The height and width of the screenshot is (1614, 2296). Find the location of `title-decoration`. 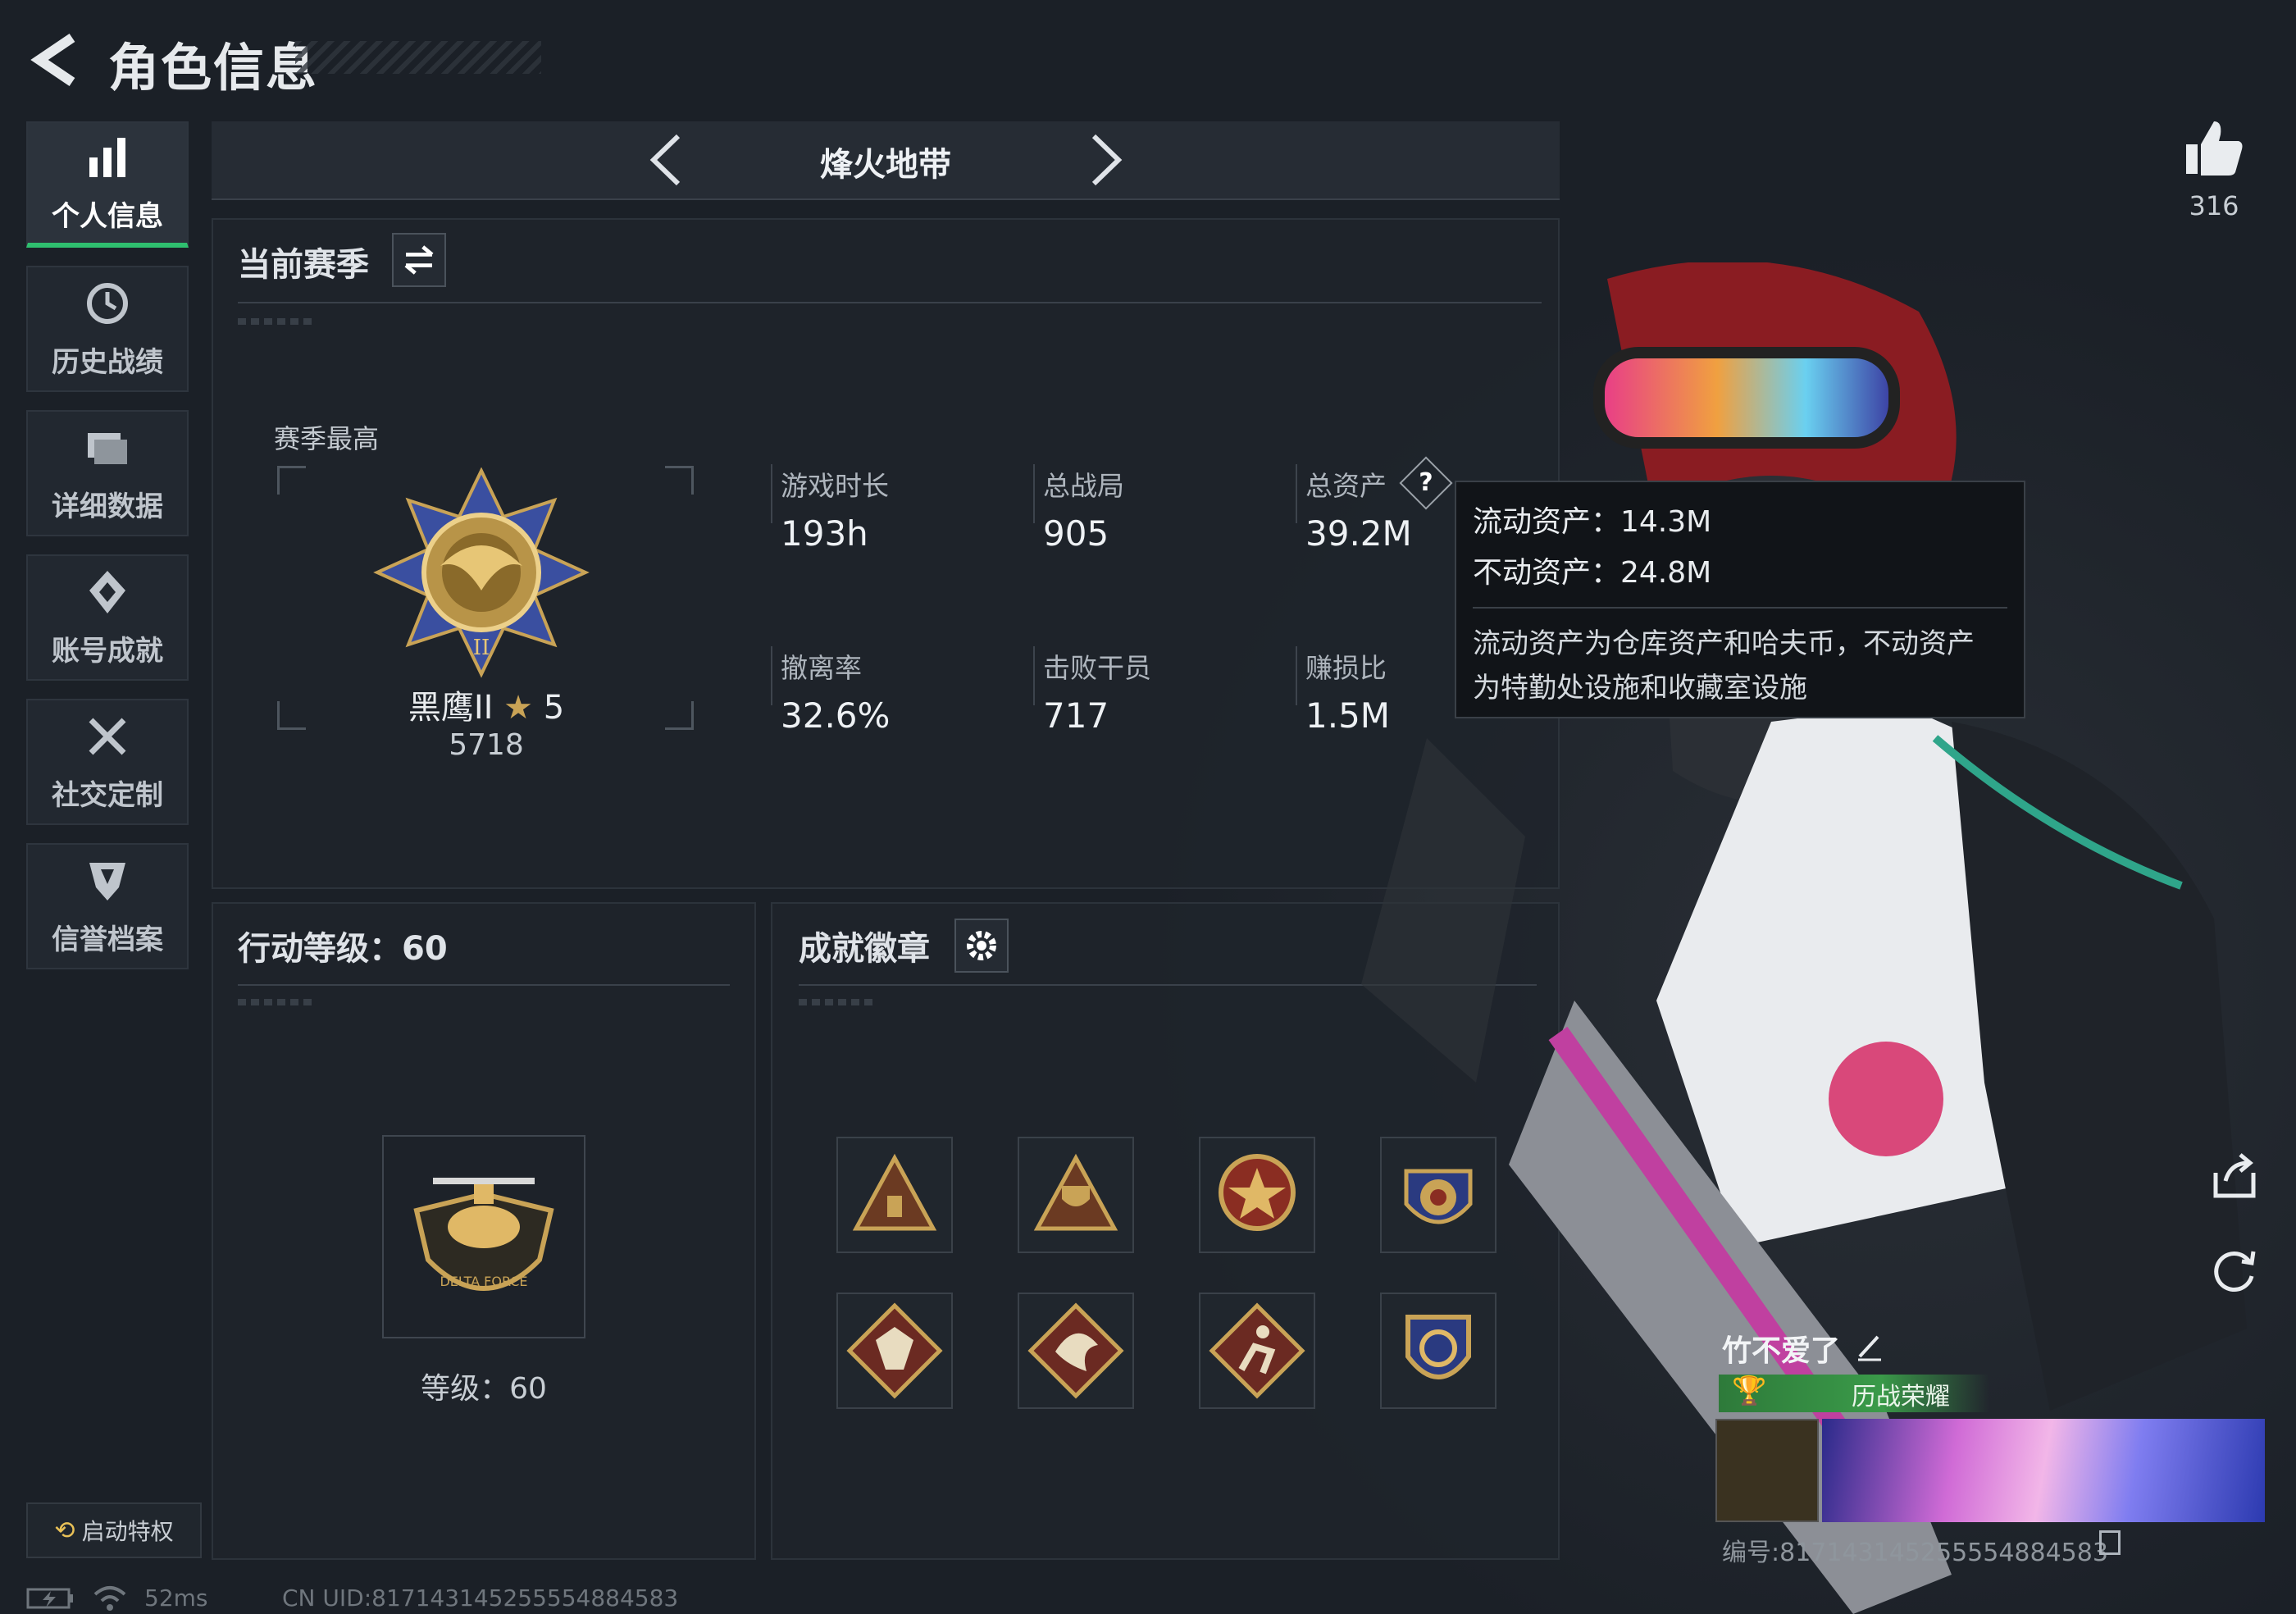

title-decoration is located at coordinates (418, 57).